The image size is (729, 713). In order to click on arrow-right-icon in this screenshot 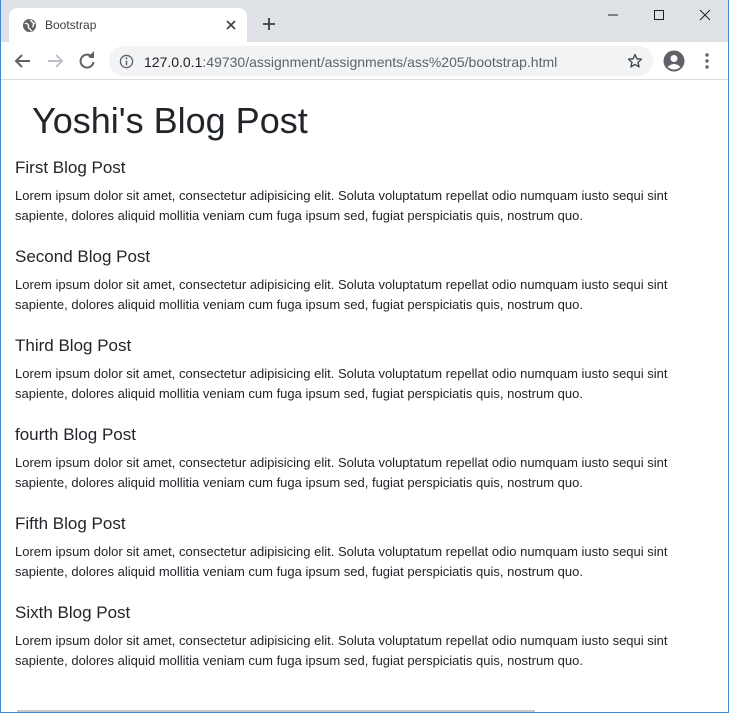, I will do `click(55, 61)`.